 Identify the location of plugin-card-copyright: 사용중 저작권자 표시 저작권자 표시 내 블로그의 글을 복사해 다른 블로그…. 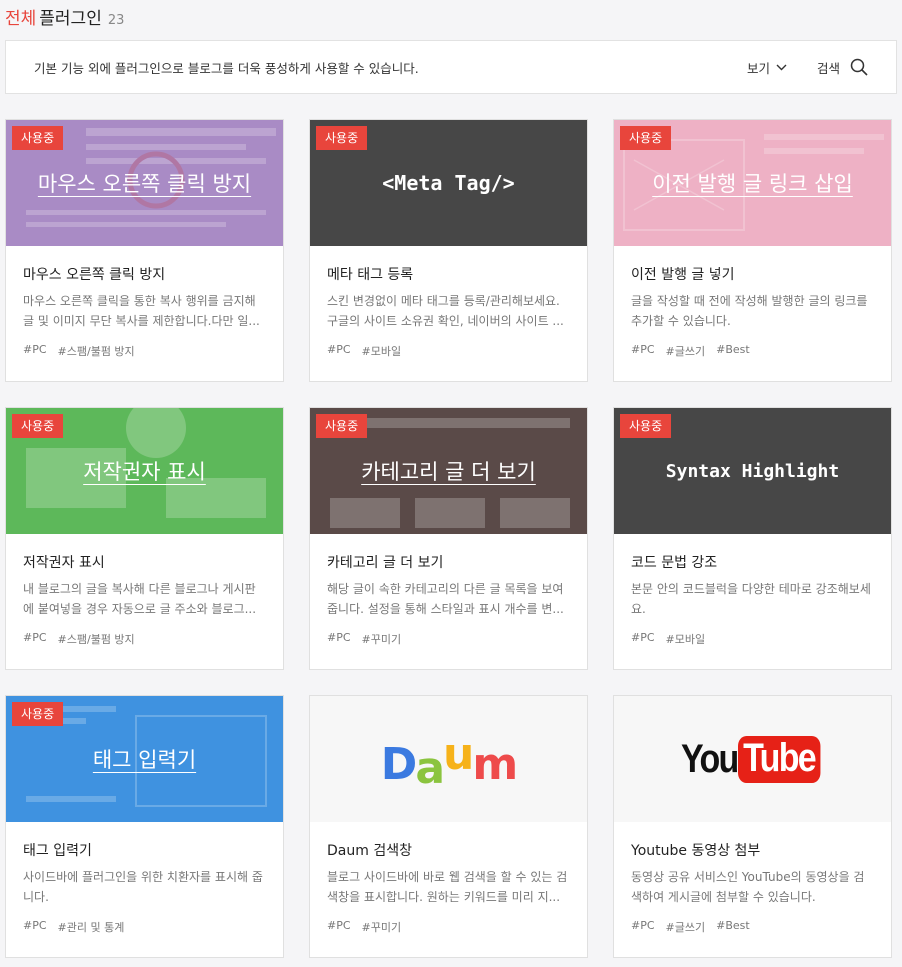
(144, 538).